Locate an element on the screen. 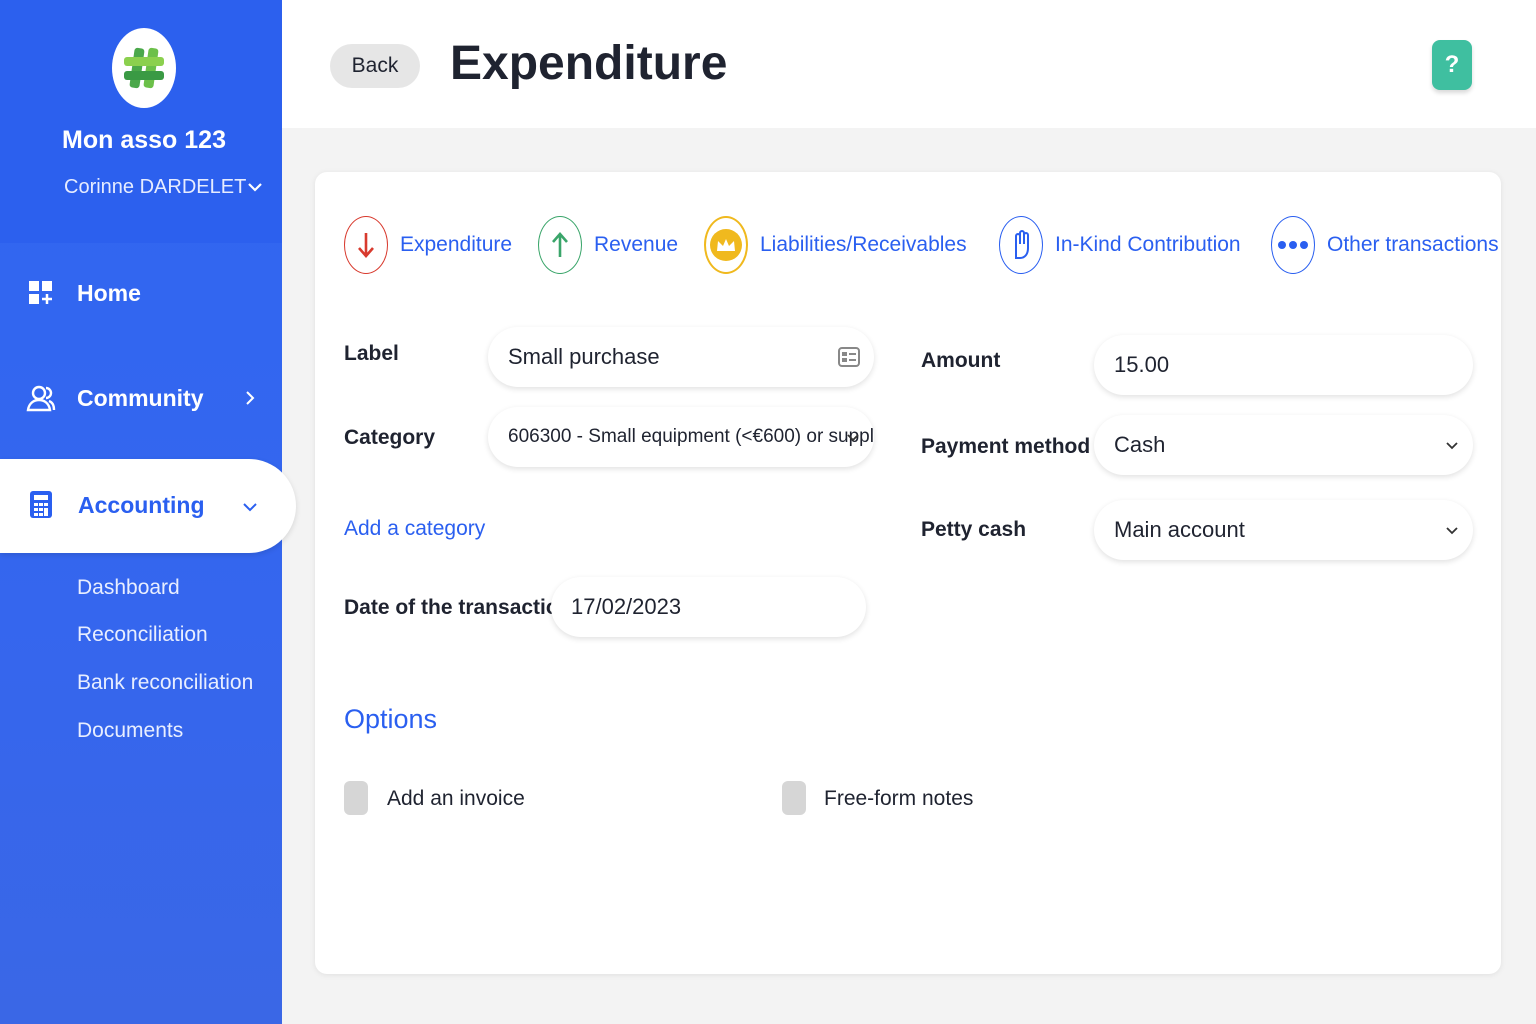  sidebar-item-label: Accounting is located at coordinates (141, 505).